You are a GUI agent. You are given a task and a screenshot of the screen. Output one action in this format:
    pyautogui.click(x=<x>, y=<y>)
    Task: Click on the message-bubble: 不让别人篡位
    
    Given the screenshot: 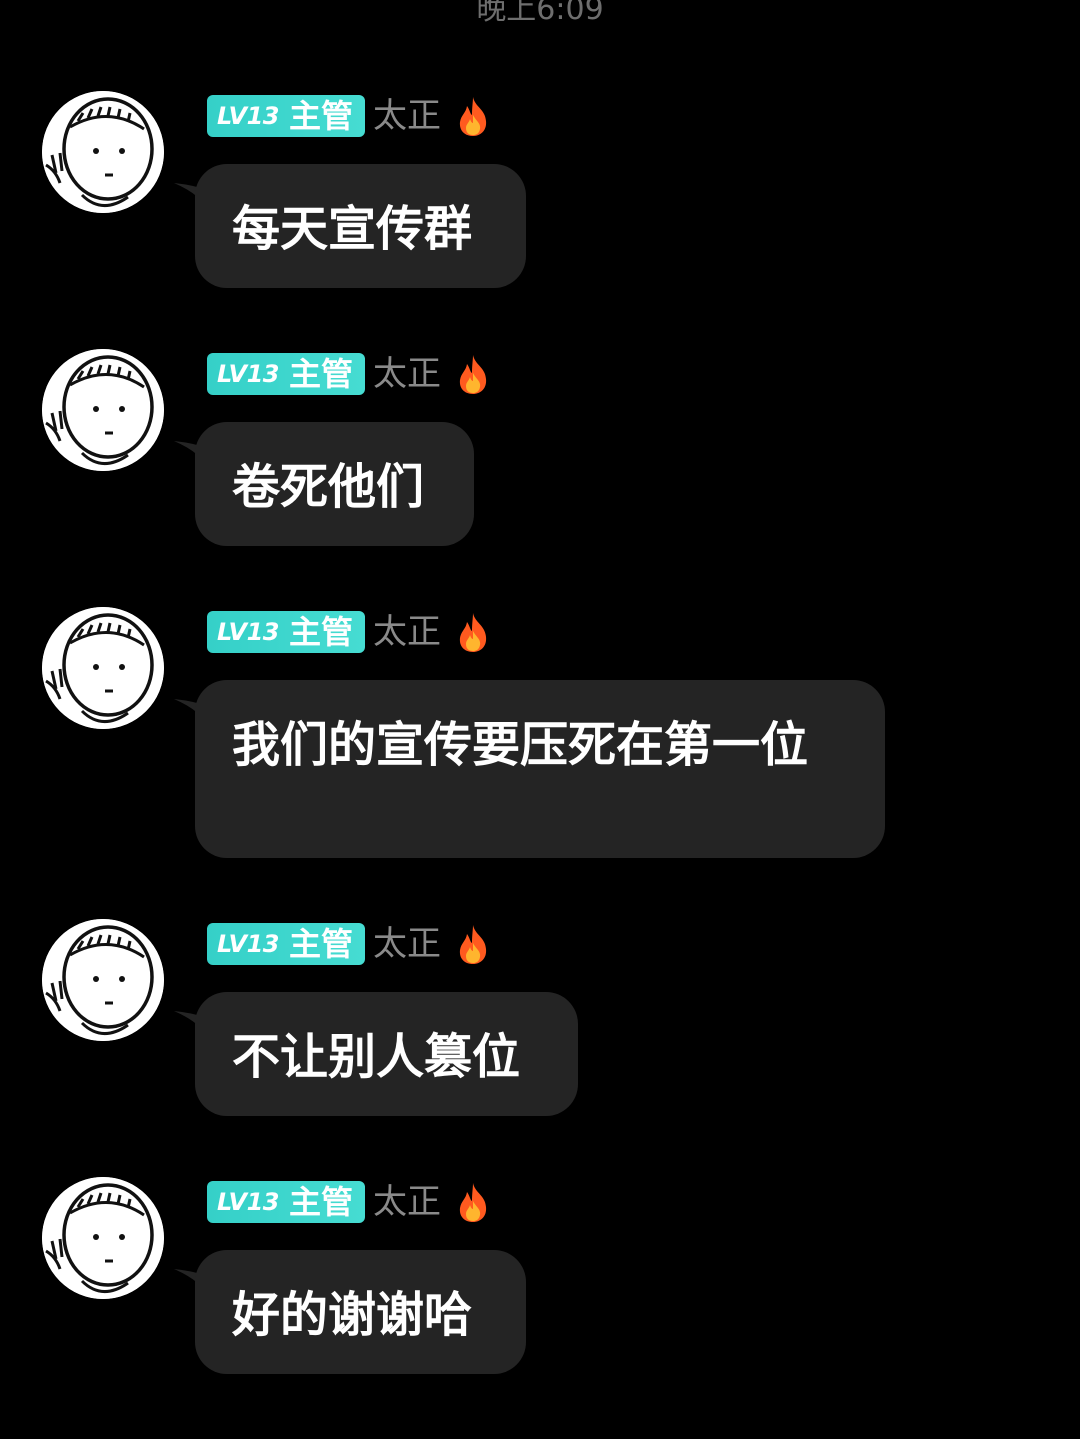 What is the action you would take?
    pyautogui.click(x=386, y=1054)
    